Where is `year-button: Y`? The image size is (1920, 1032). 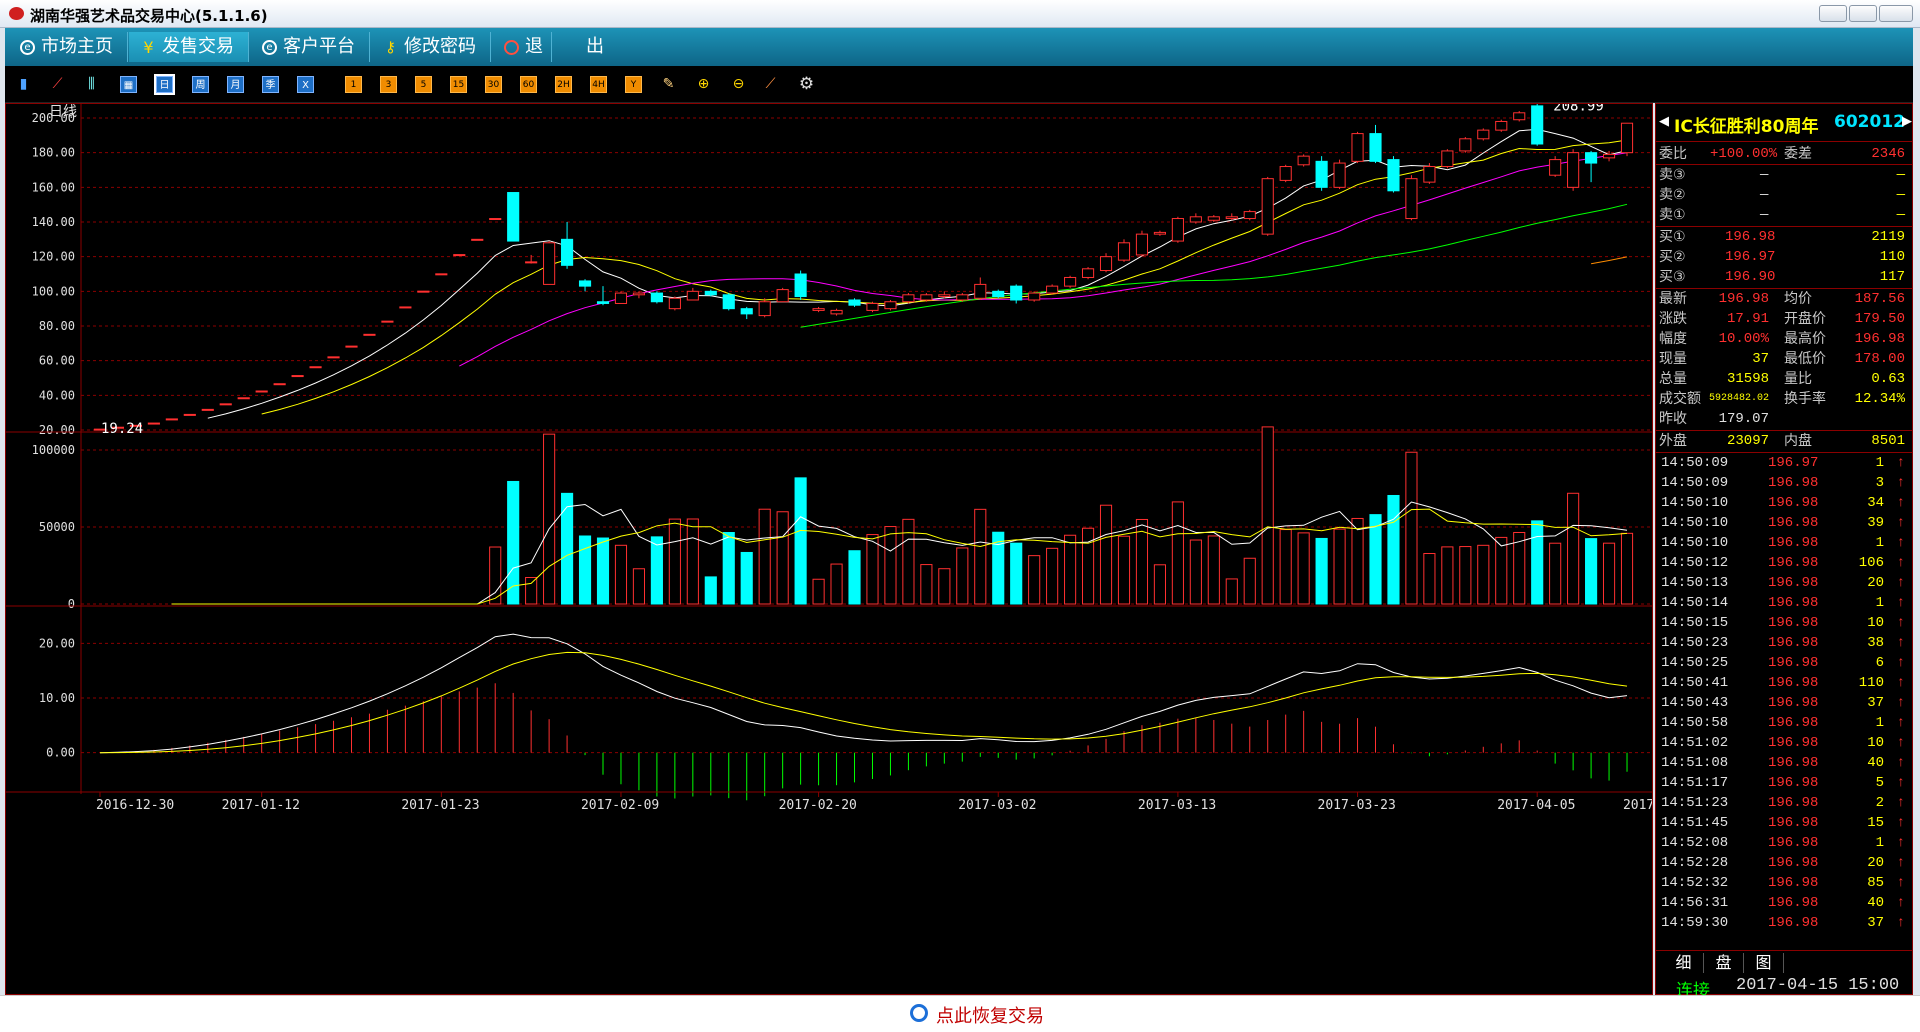
year-button: Y is located at coordinates (633, 84).